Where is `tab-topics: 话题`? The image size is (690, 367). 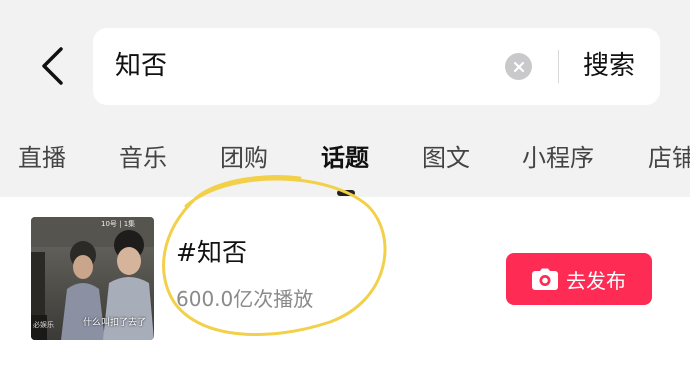
tab-topics: 话题 is located at coordinates (345, 155).